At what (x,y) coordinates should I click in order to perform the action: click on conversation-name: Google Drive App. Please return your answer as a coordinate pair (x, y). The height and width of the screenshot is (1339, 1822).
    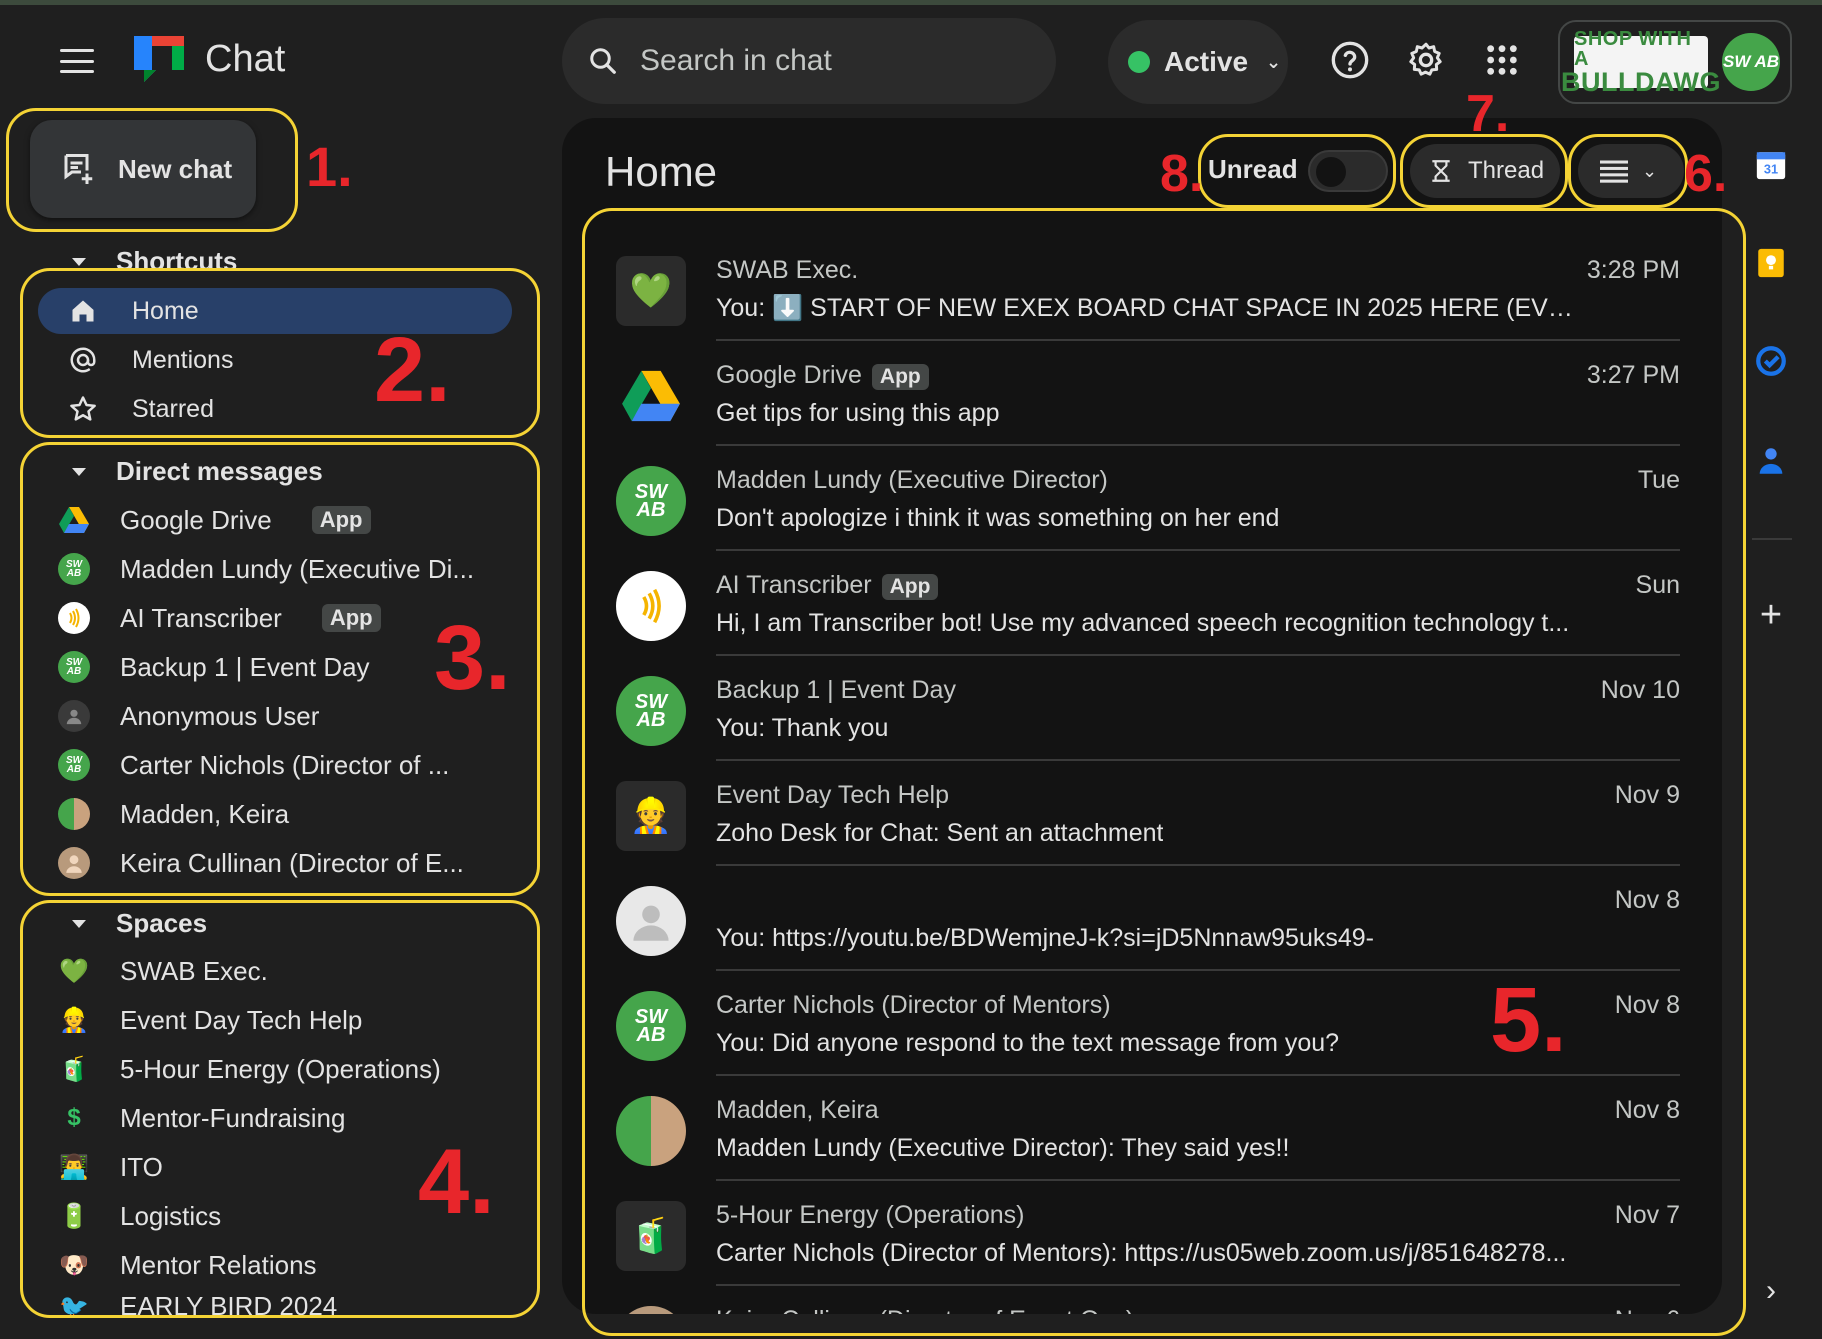
    Looking at the image, I should click on (822, 375).